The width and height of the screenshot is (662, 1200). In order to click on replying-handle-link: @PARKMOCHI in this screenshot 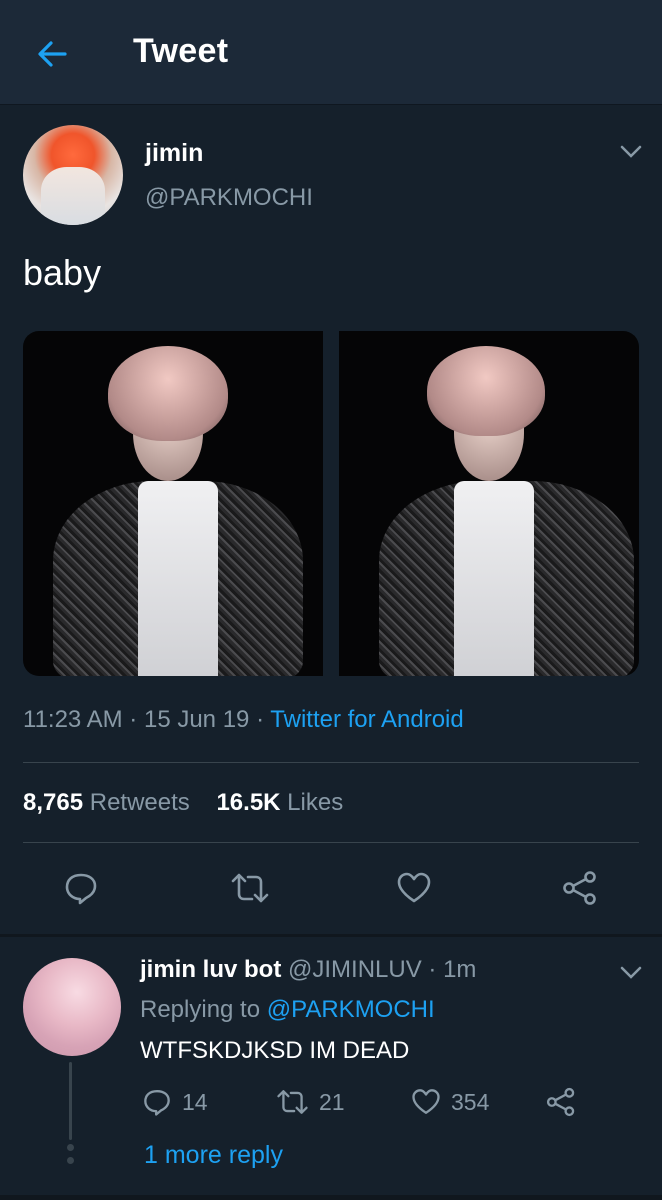, I will do `click(351, 1009)`.